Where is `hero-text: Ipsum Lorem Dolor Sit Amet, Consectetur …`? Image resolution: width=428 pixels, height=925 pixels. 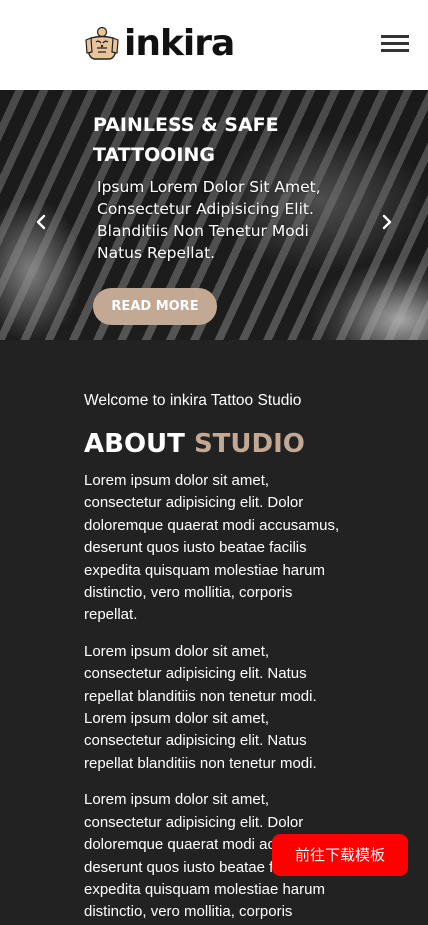 hero-text: Ipsum Lorem Dolor Sit Amet, Consectetur … is located at coordinates (209, 220).